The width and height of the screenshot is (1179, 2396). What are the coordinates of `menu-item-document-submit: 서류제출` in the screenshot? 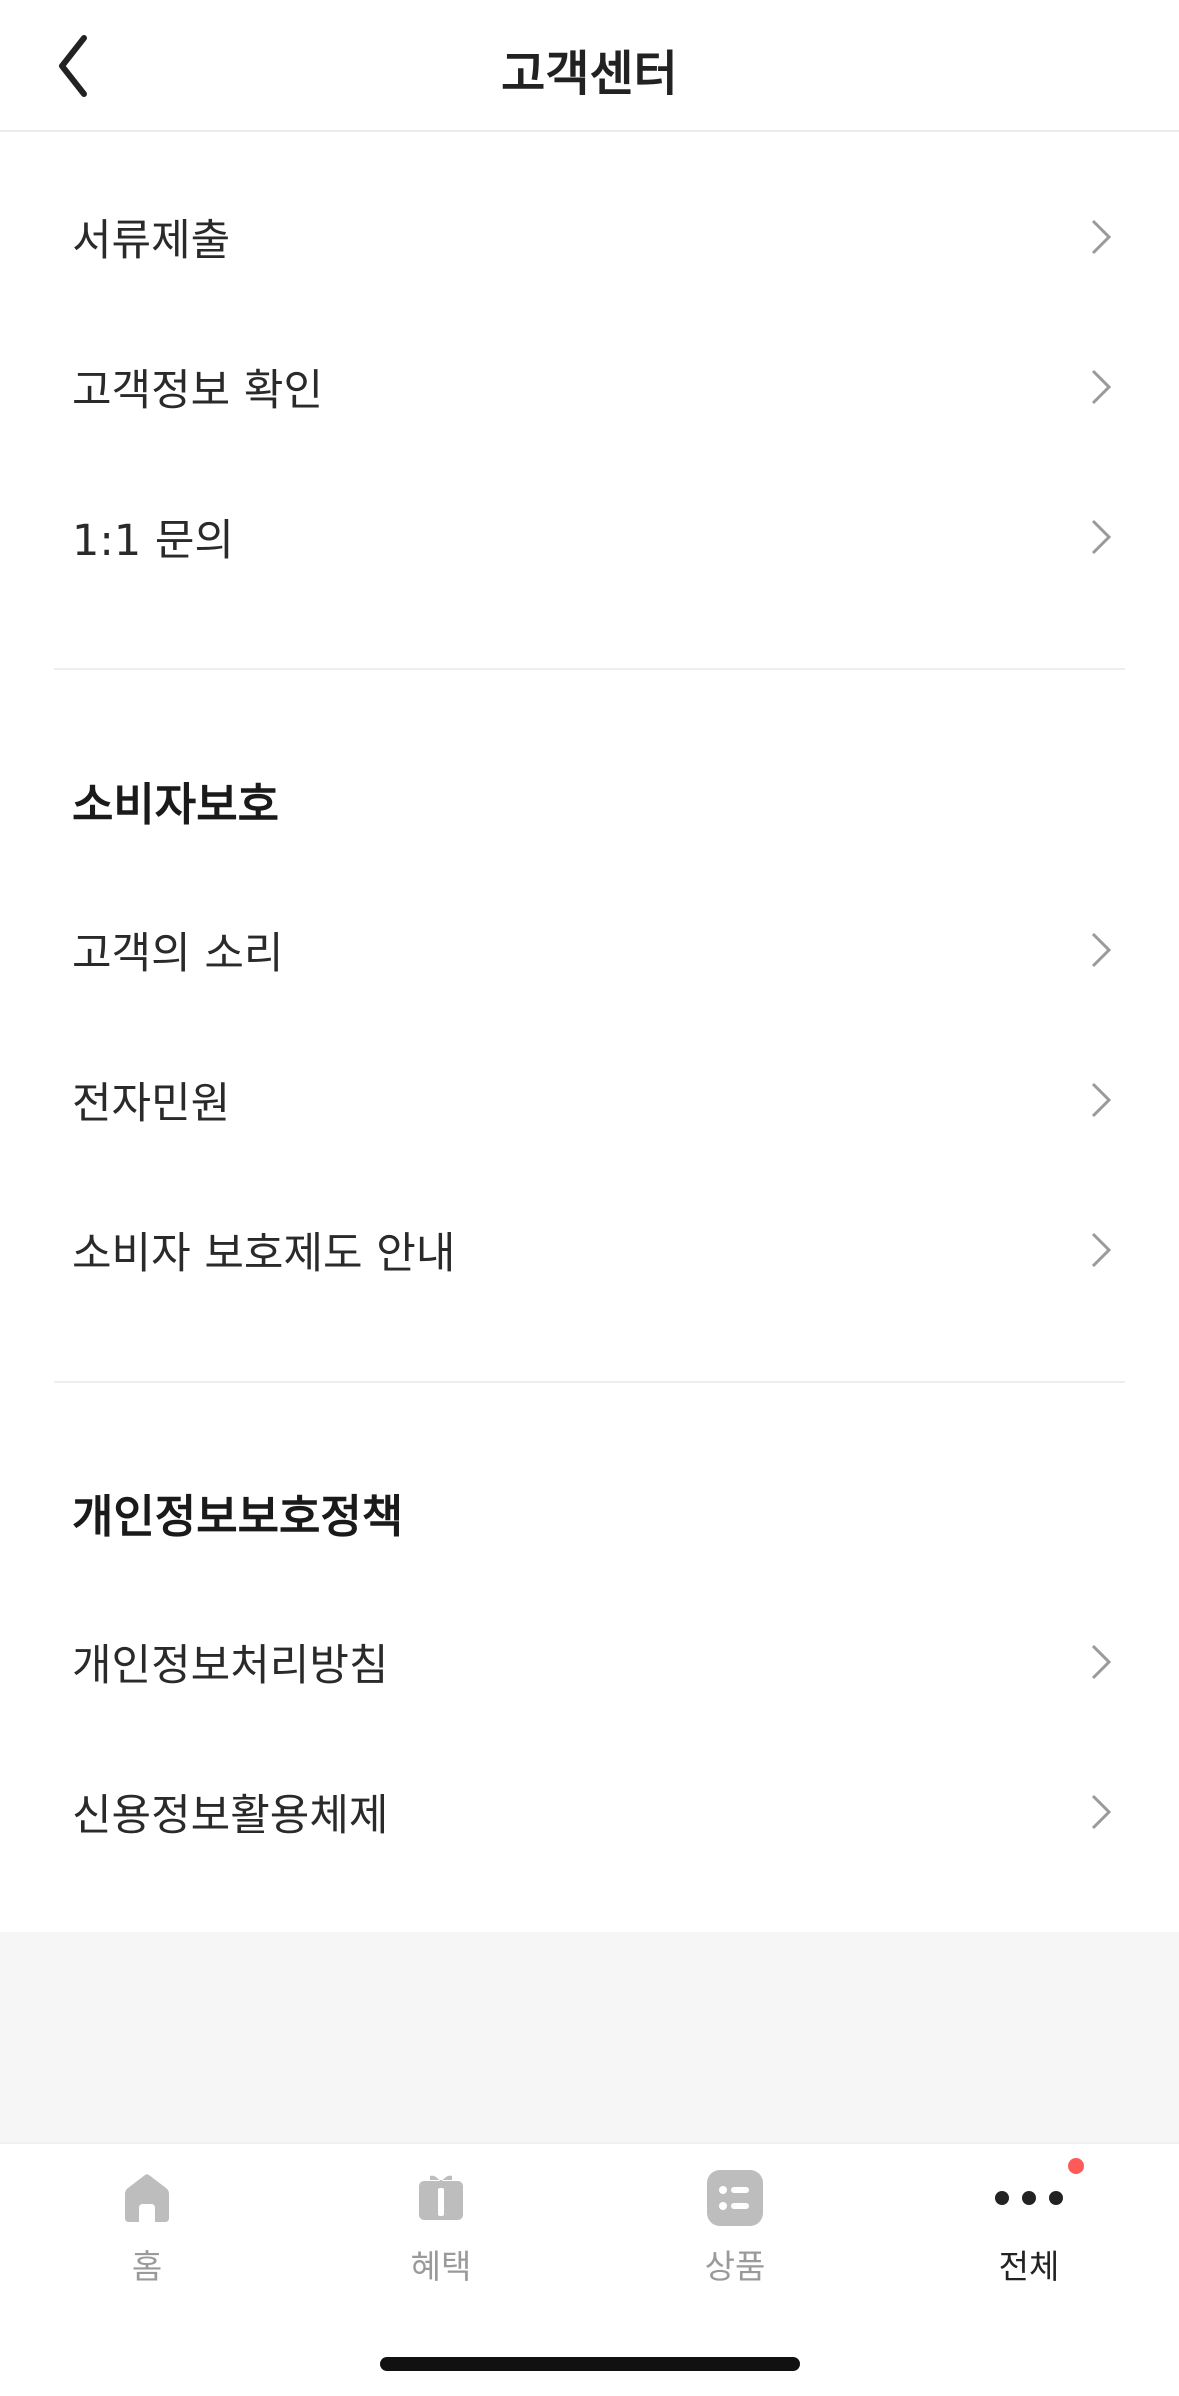 It's located at (589, 237).